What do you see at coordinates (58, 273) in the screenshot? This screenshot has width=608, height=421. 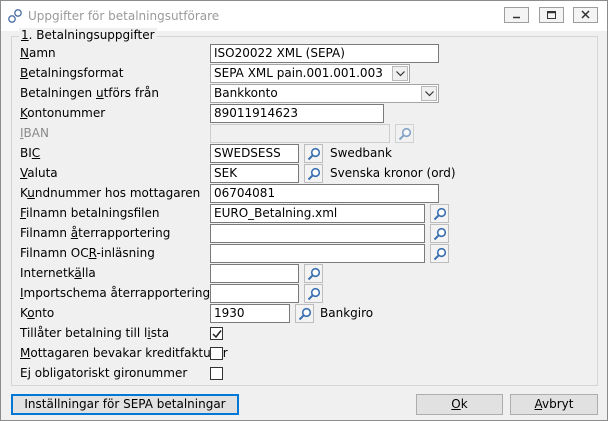 I see `label-internetkalla: Internetkälla` at bounding box center [58, 273].